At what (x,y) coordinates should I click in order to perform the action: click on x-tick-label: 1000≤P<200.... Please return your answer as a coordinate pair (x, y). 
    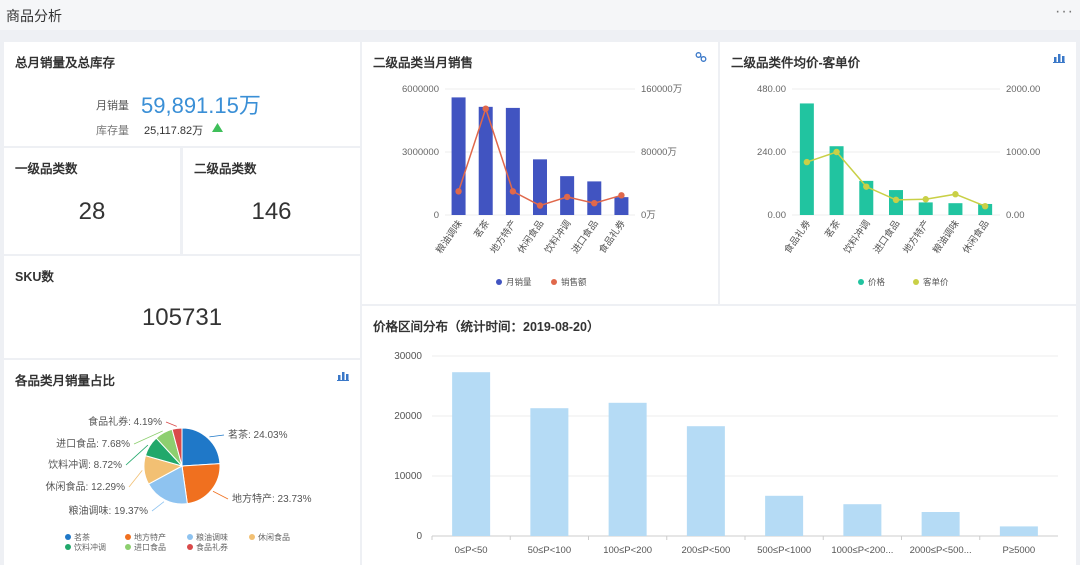
    Looking at the image, I should click on (862, 550).